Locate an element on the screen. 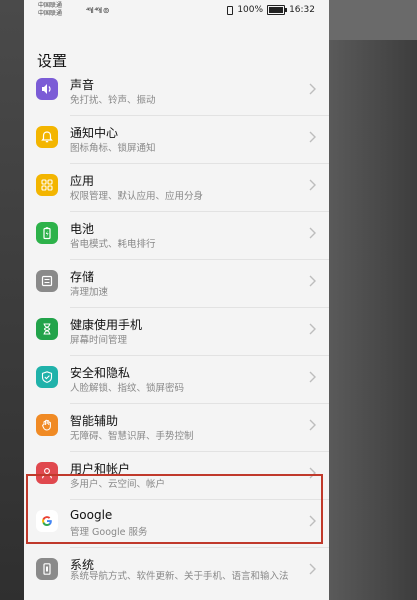  battery-percent: 100% is located at coordinates (250, 10).